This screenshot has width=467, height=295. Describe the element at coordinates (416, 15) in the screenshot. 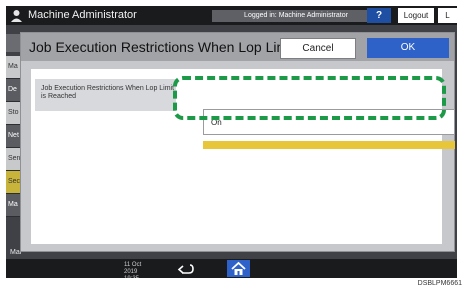

I see `logout-button: Logout` at that location.